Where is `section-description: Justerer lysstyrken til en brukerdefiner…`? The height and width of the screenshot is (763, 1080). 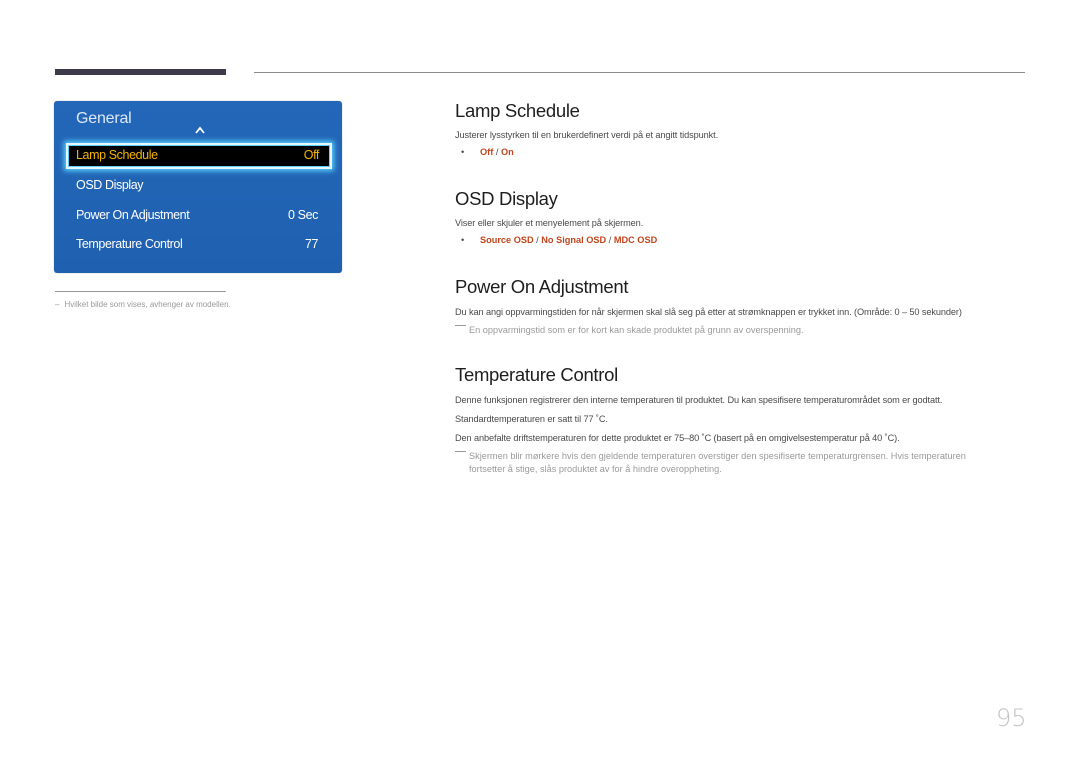 section-description: Justerer lysstyrken til en brukerdefiner… is located at coordinates (587, 135).